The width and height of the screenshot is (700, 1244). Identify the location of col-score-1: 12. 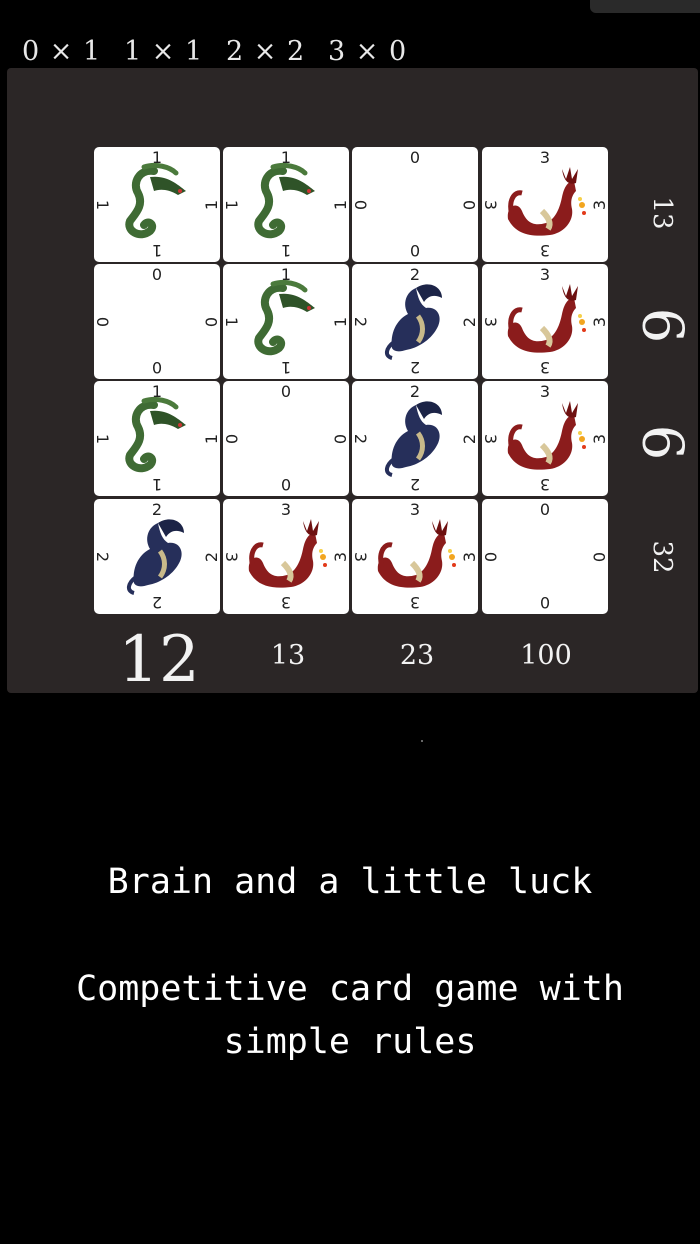
(159, 660).